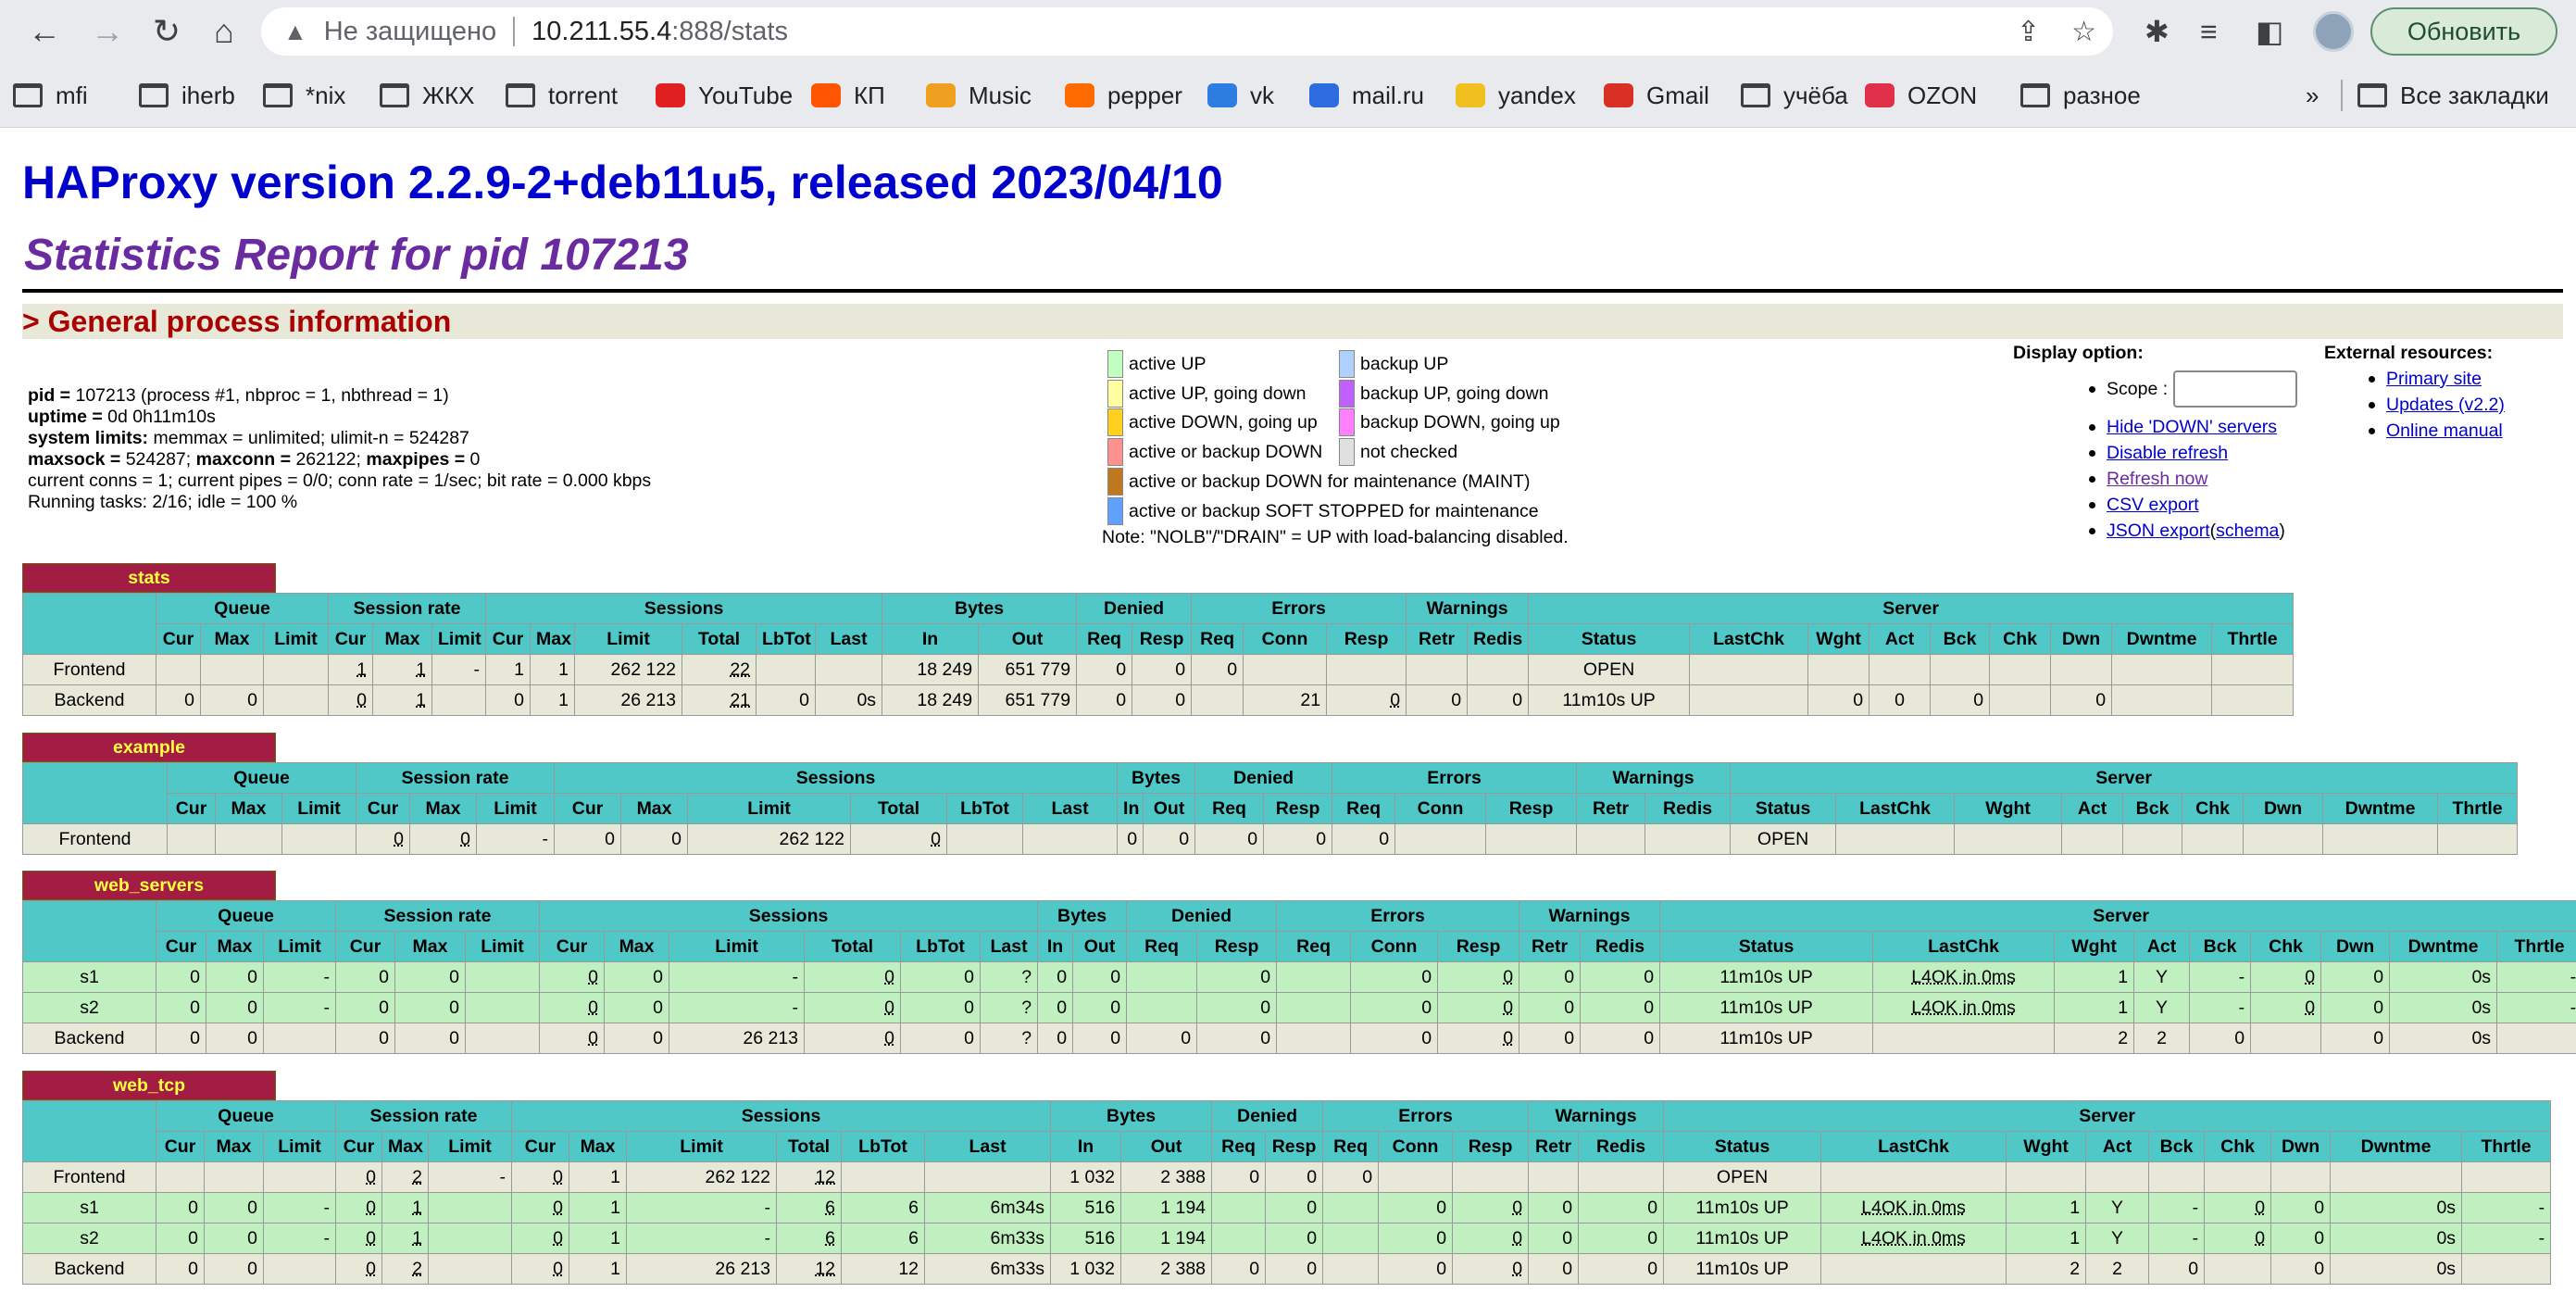 This screenshot has width=2576, height=1305. What do you see at coordinates (740, 700) in the screenshot?
I see `cell-value: 21` at bounding box center [740, 700].